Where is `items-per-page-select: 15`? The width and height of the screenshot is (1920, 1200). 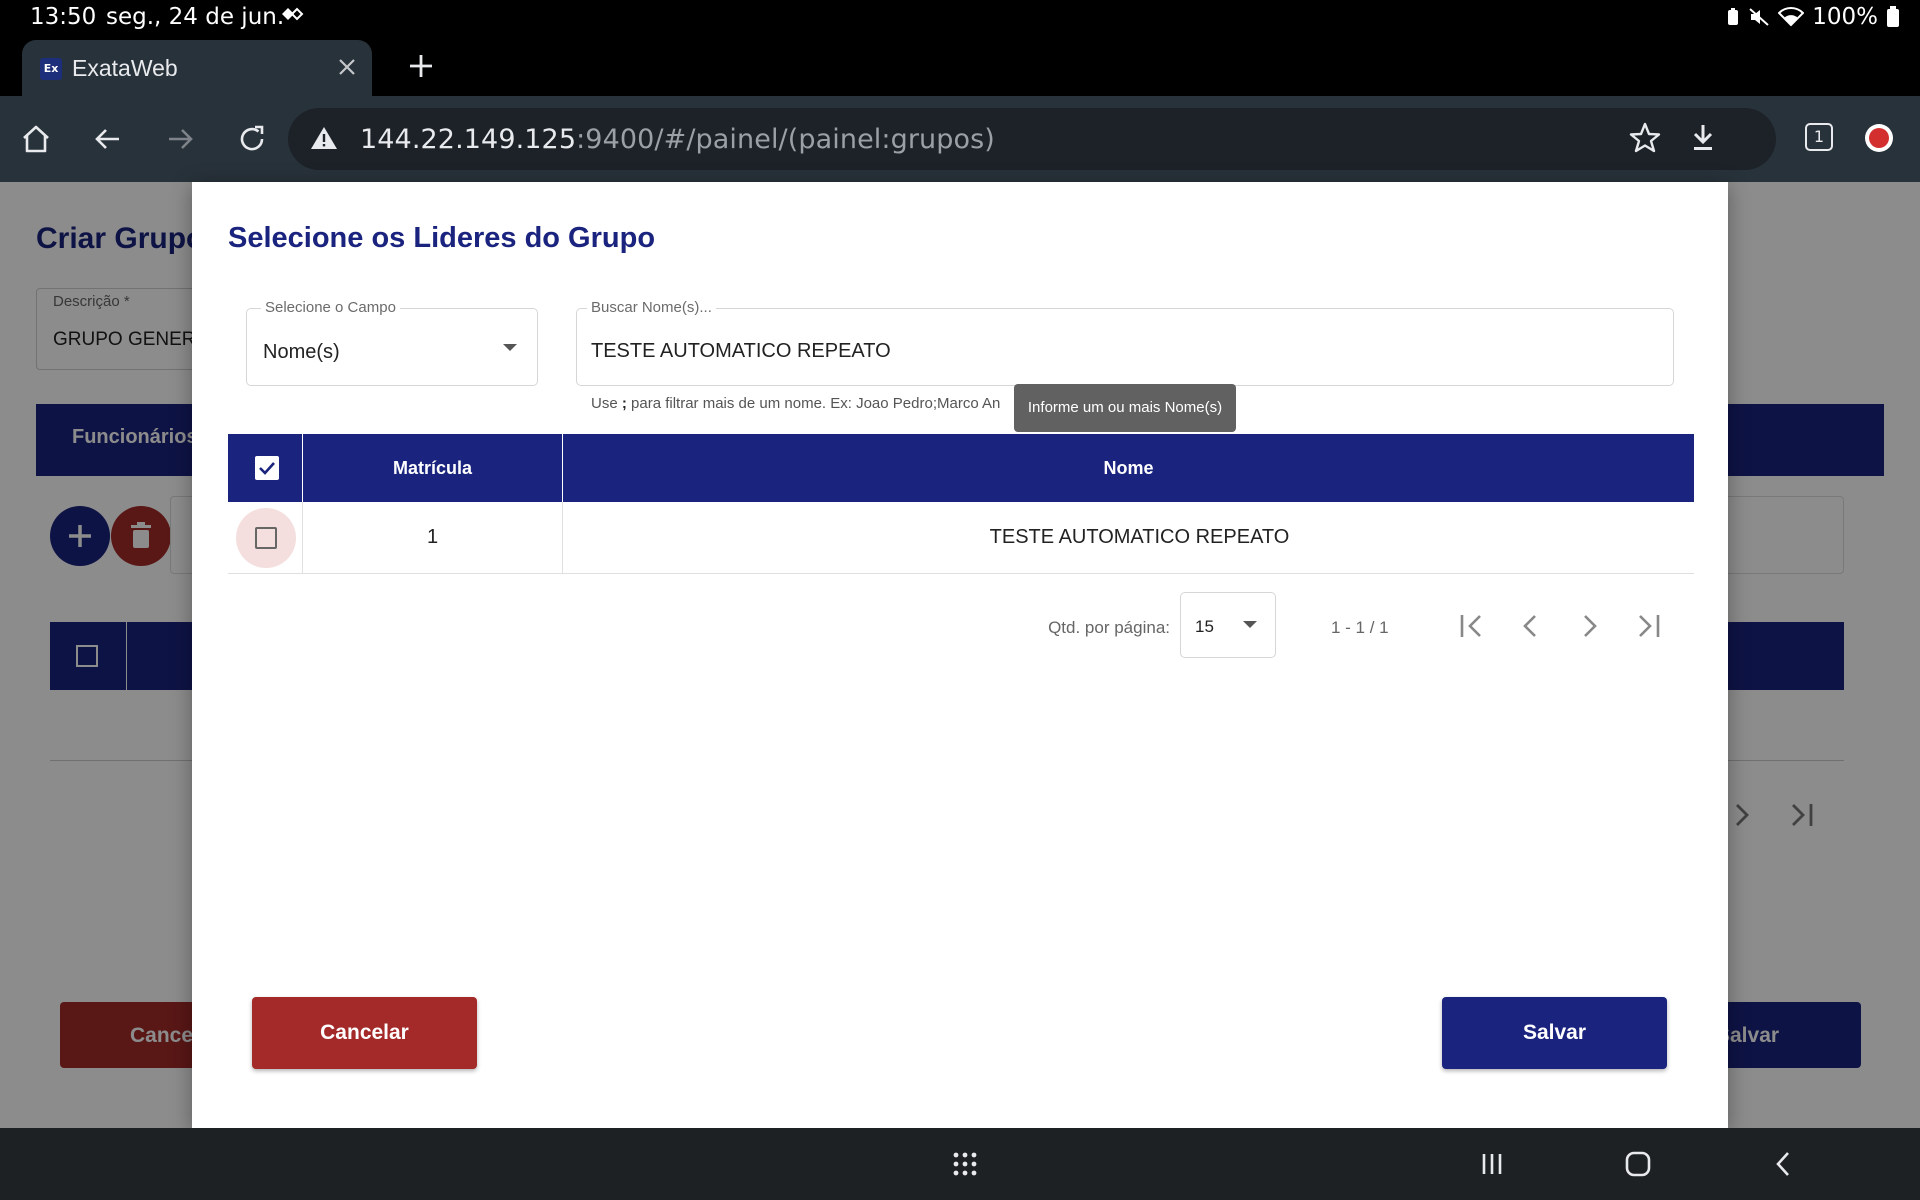 items-per-page-select: 15 is located at coordinates (1228, 625).